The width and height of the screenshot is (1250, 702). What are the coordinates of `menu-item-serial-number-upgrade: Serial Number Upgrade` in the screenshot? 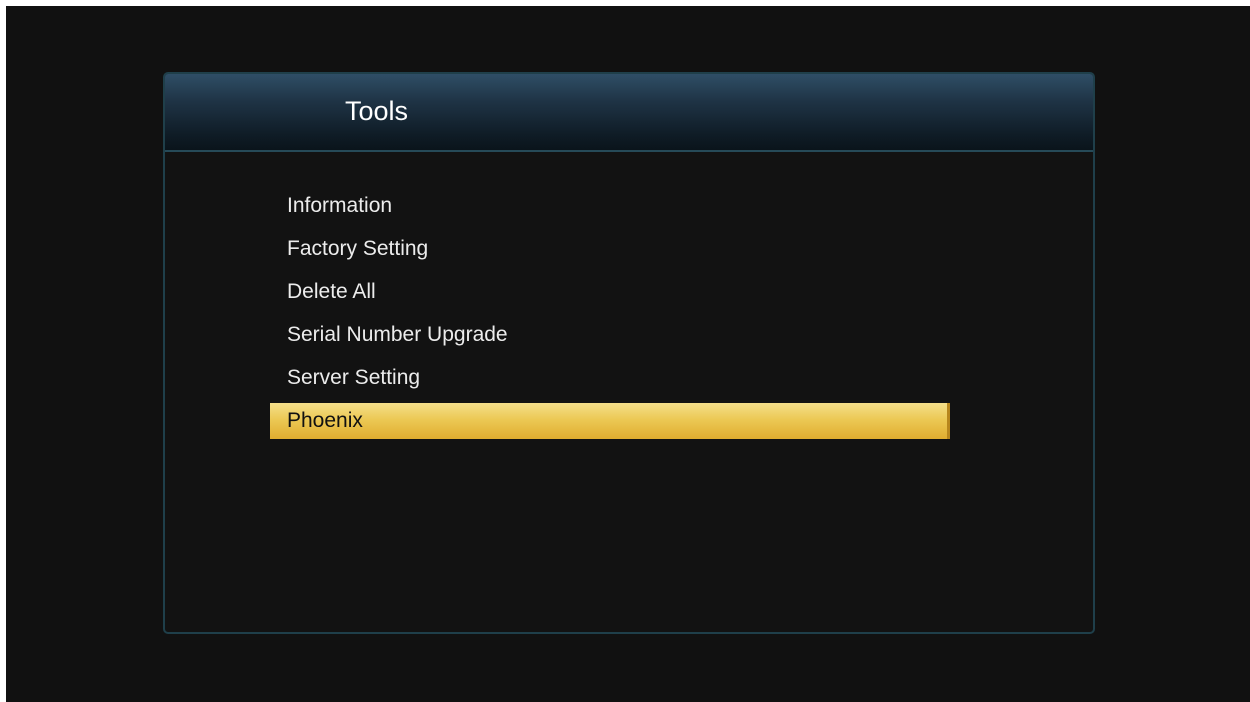 It's located at (610, 335).